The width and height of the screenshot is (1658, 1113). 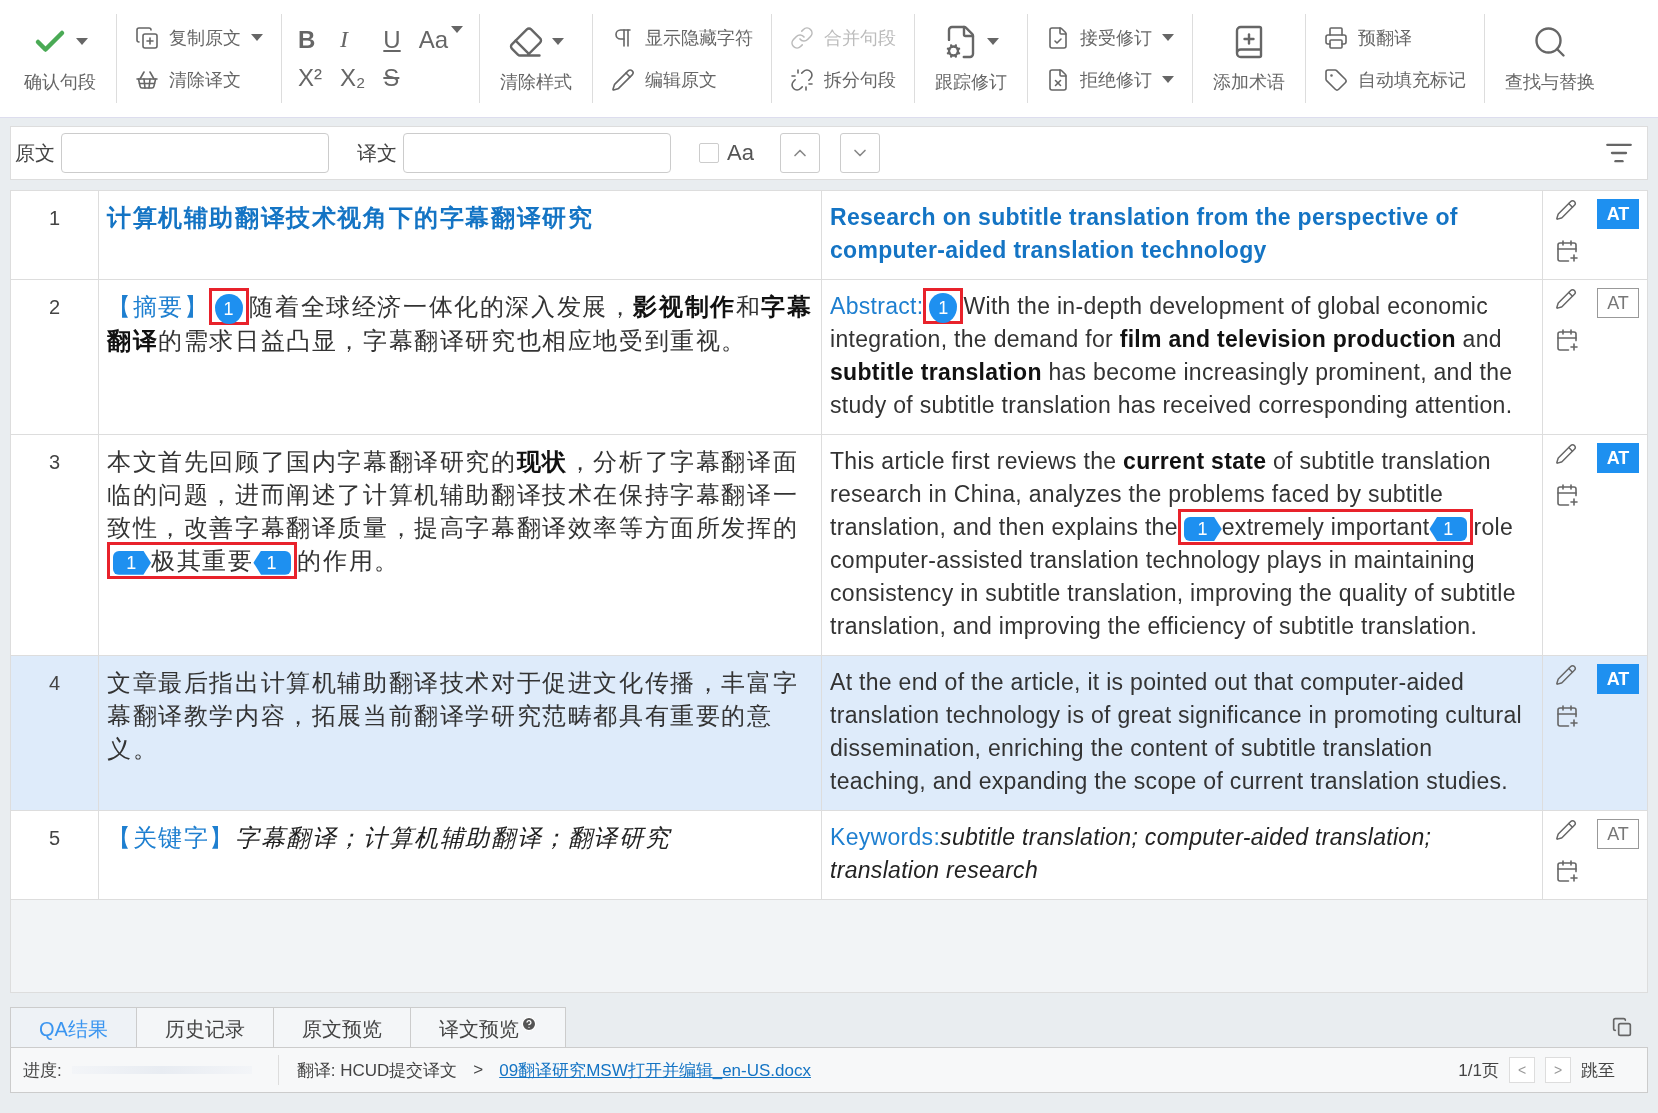 I want to click on source-filter-field, so click(x=195, y=153).